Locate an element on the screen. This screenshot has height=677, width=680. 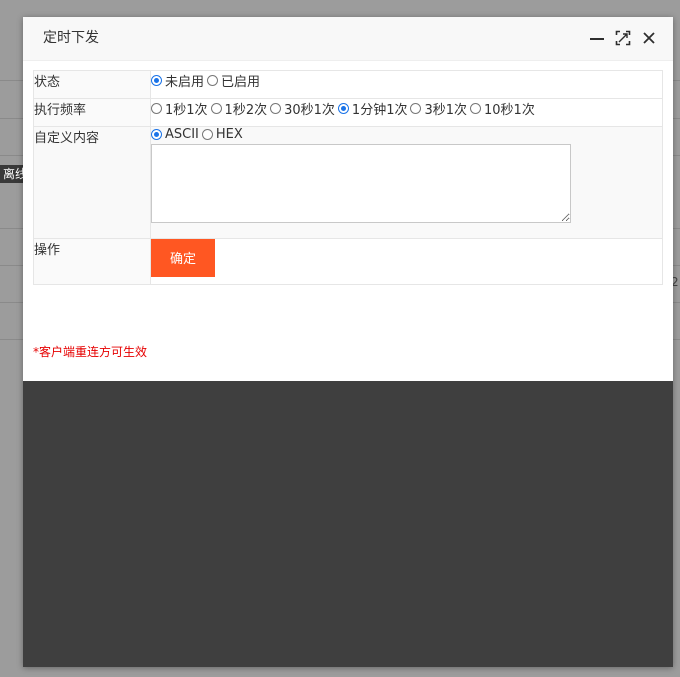
radio-frequency-1s-1x: 1秒1次 is located at coordinates (179, 108).